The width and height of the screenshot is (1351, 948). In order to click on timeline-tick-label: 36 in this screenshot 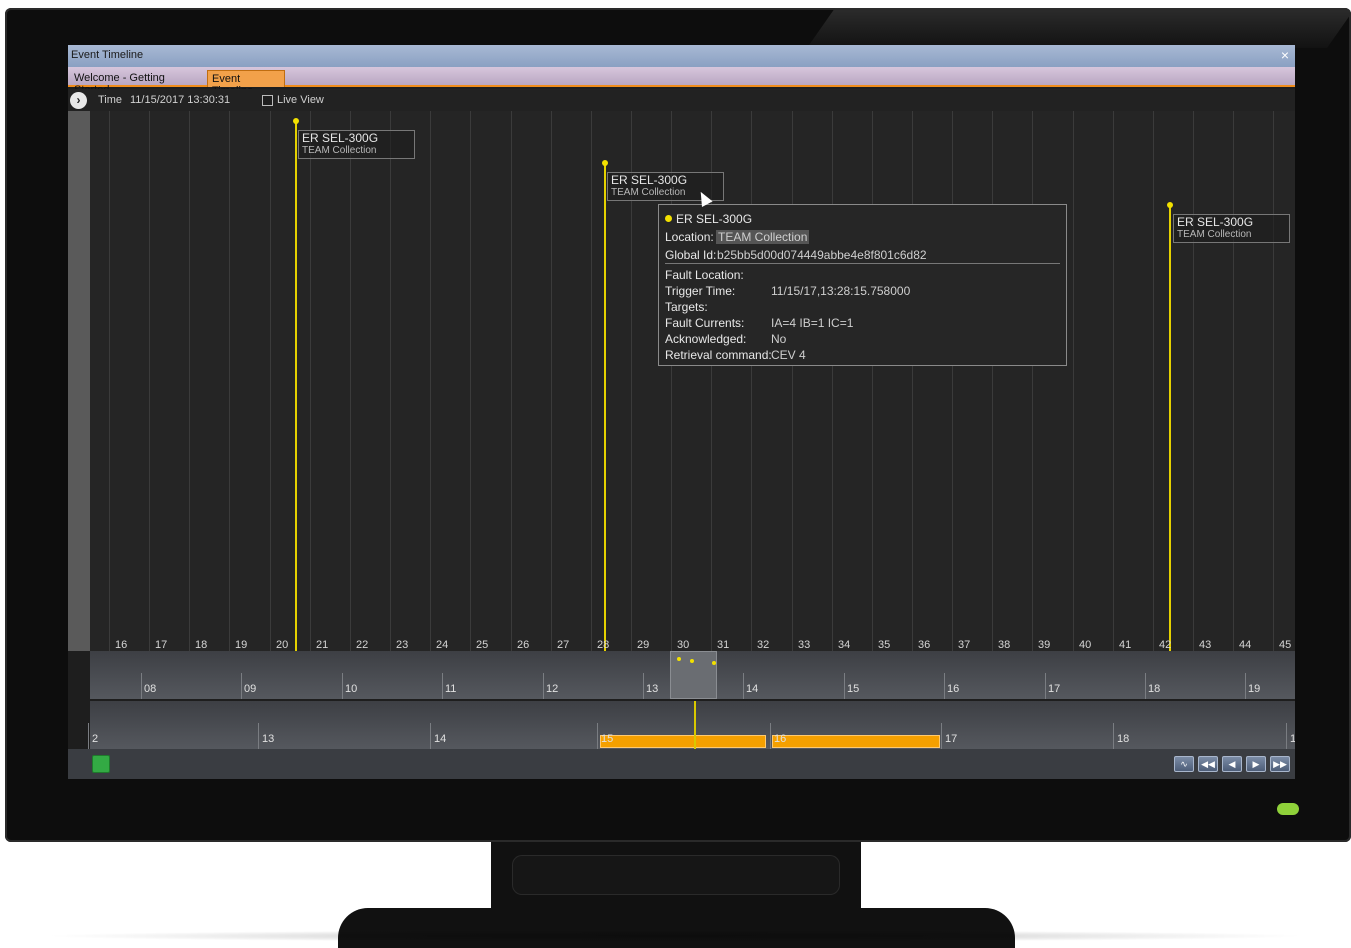, I will do `click(924, 645)`.